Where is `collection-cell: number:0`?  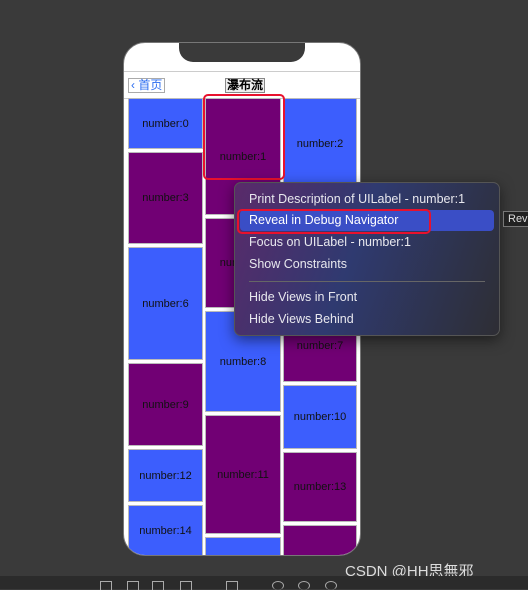
collection-cell: number:0 is located at coordinates (165, 123).